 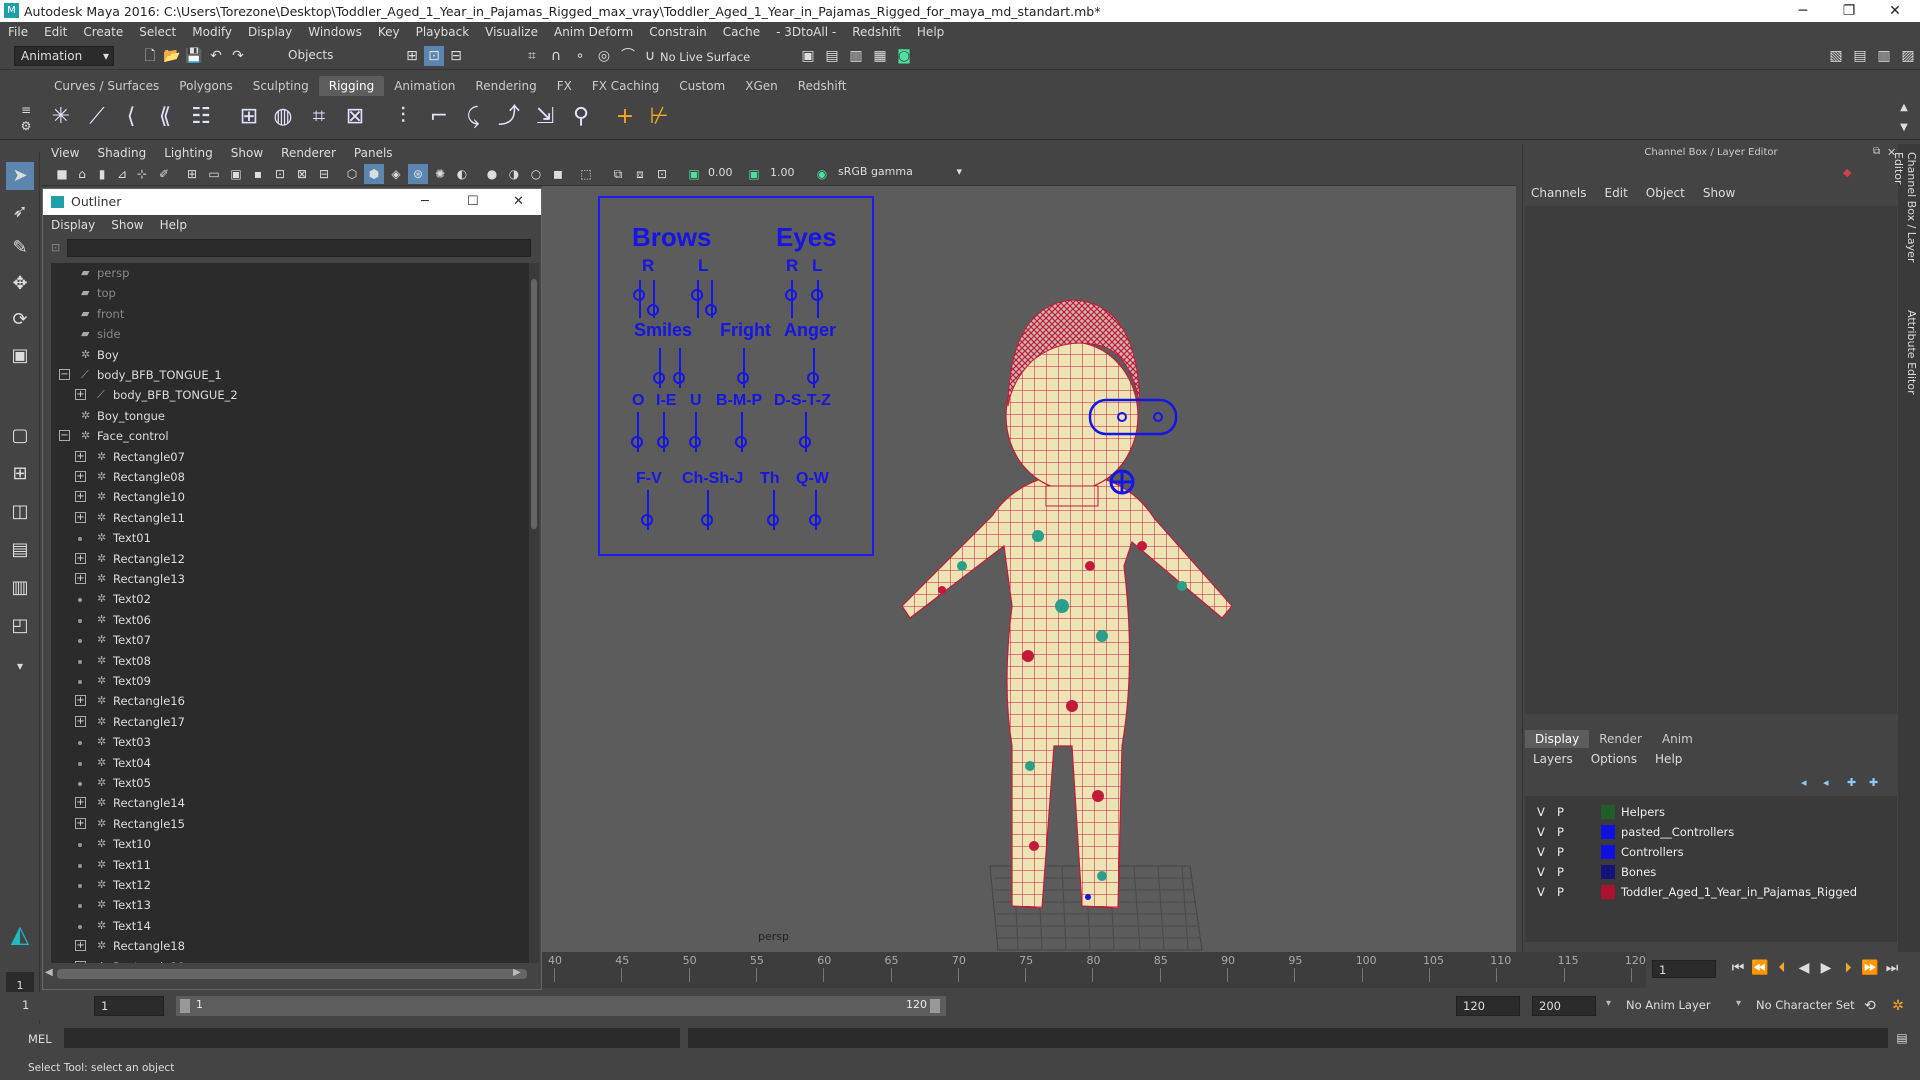 I want to click on shelf-scroll-down-icon: ▼, so click(x=1904, y=128).